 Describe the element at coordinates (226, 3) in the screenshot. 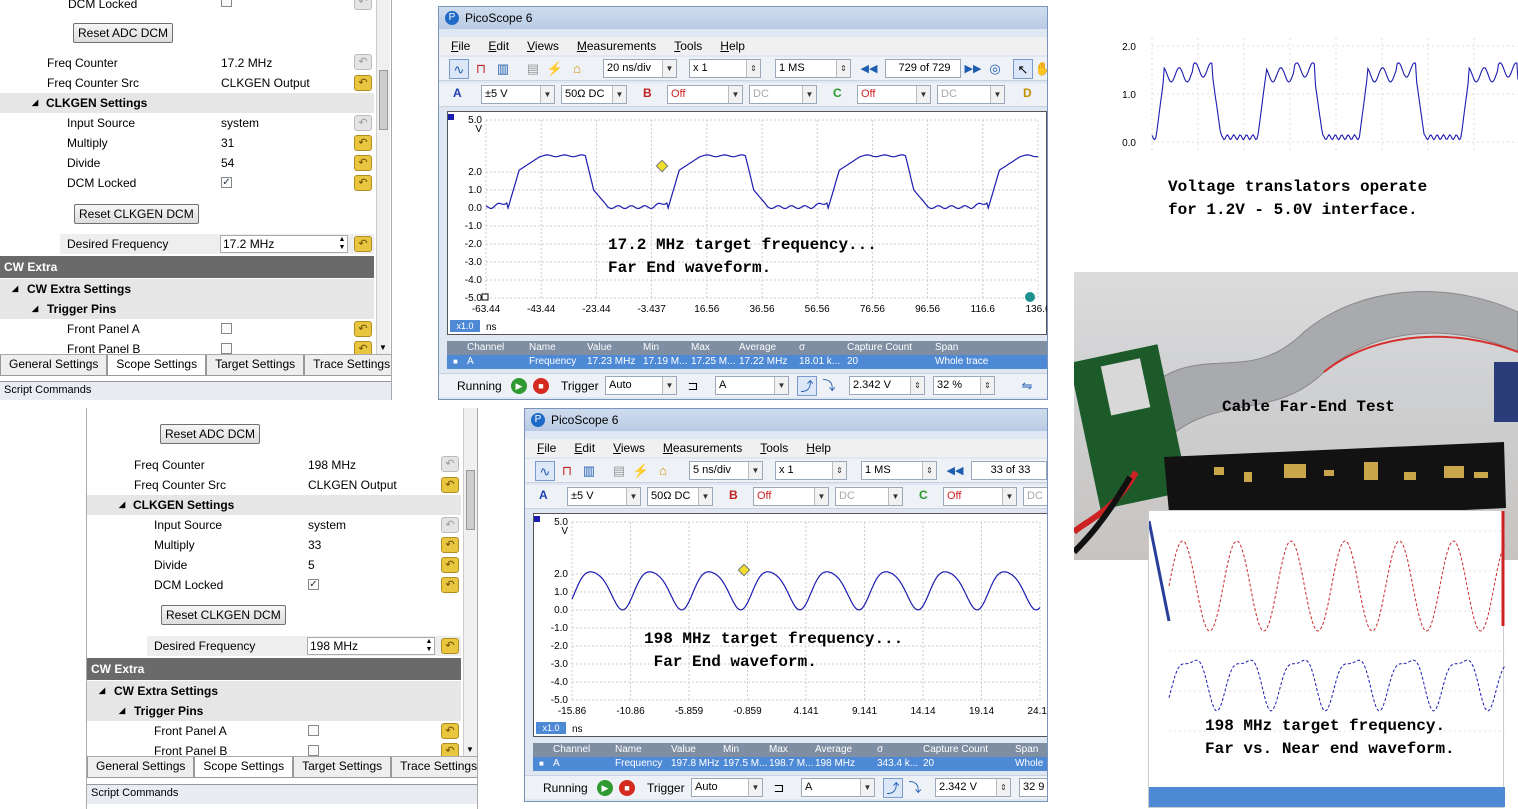

I see `dcm-locked-checkbox-top` at that location.